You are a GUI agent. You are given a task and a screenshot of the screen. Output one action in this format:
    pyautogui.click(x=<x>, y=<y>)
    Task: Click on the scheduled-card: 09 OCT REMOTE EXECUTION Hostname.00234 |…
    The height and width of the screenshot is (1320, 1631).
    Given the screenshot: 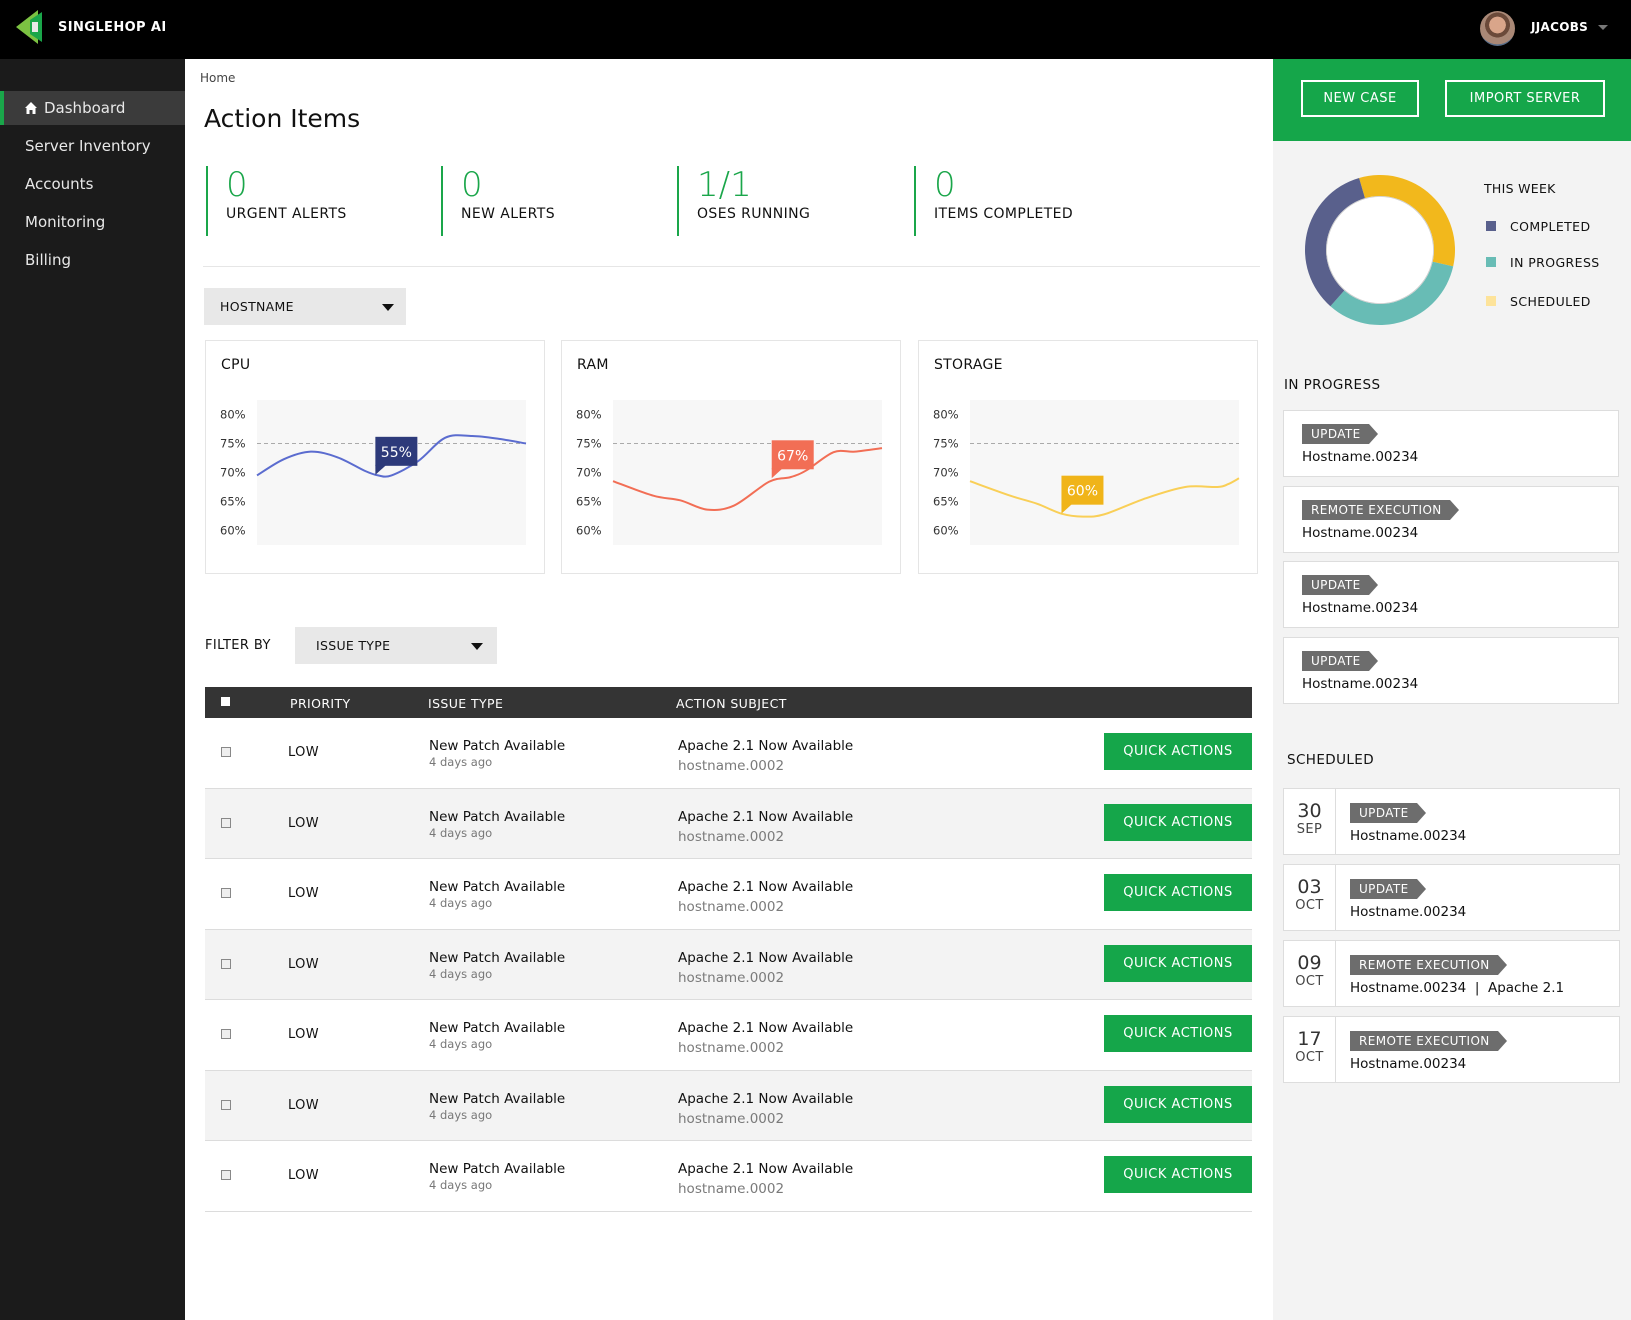 What is the action you would take?
    pyautogui.click(x=1451, y=973)
    